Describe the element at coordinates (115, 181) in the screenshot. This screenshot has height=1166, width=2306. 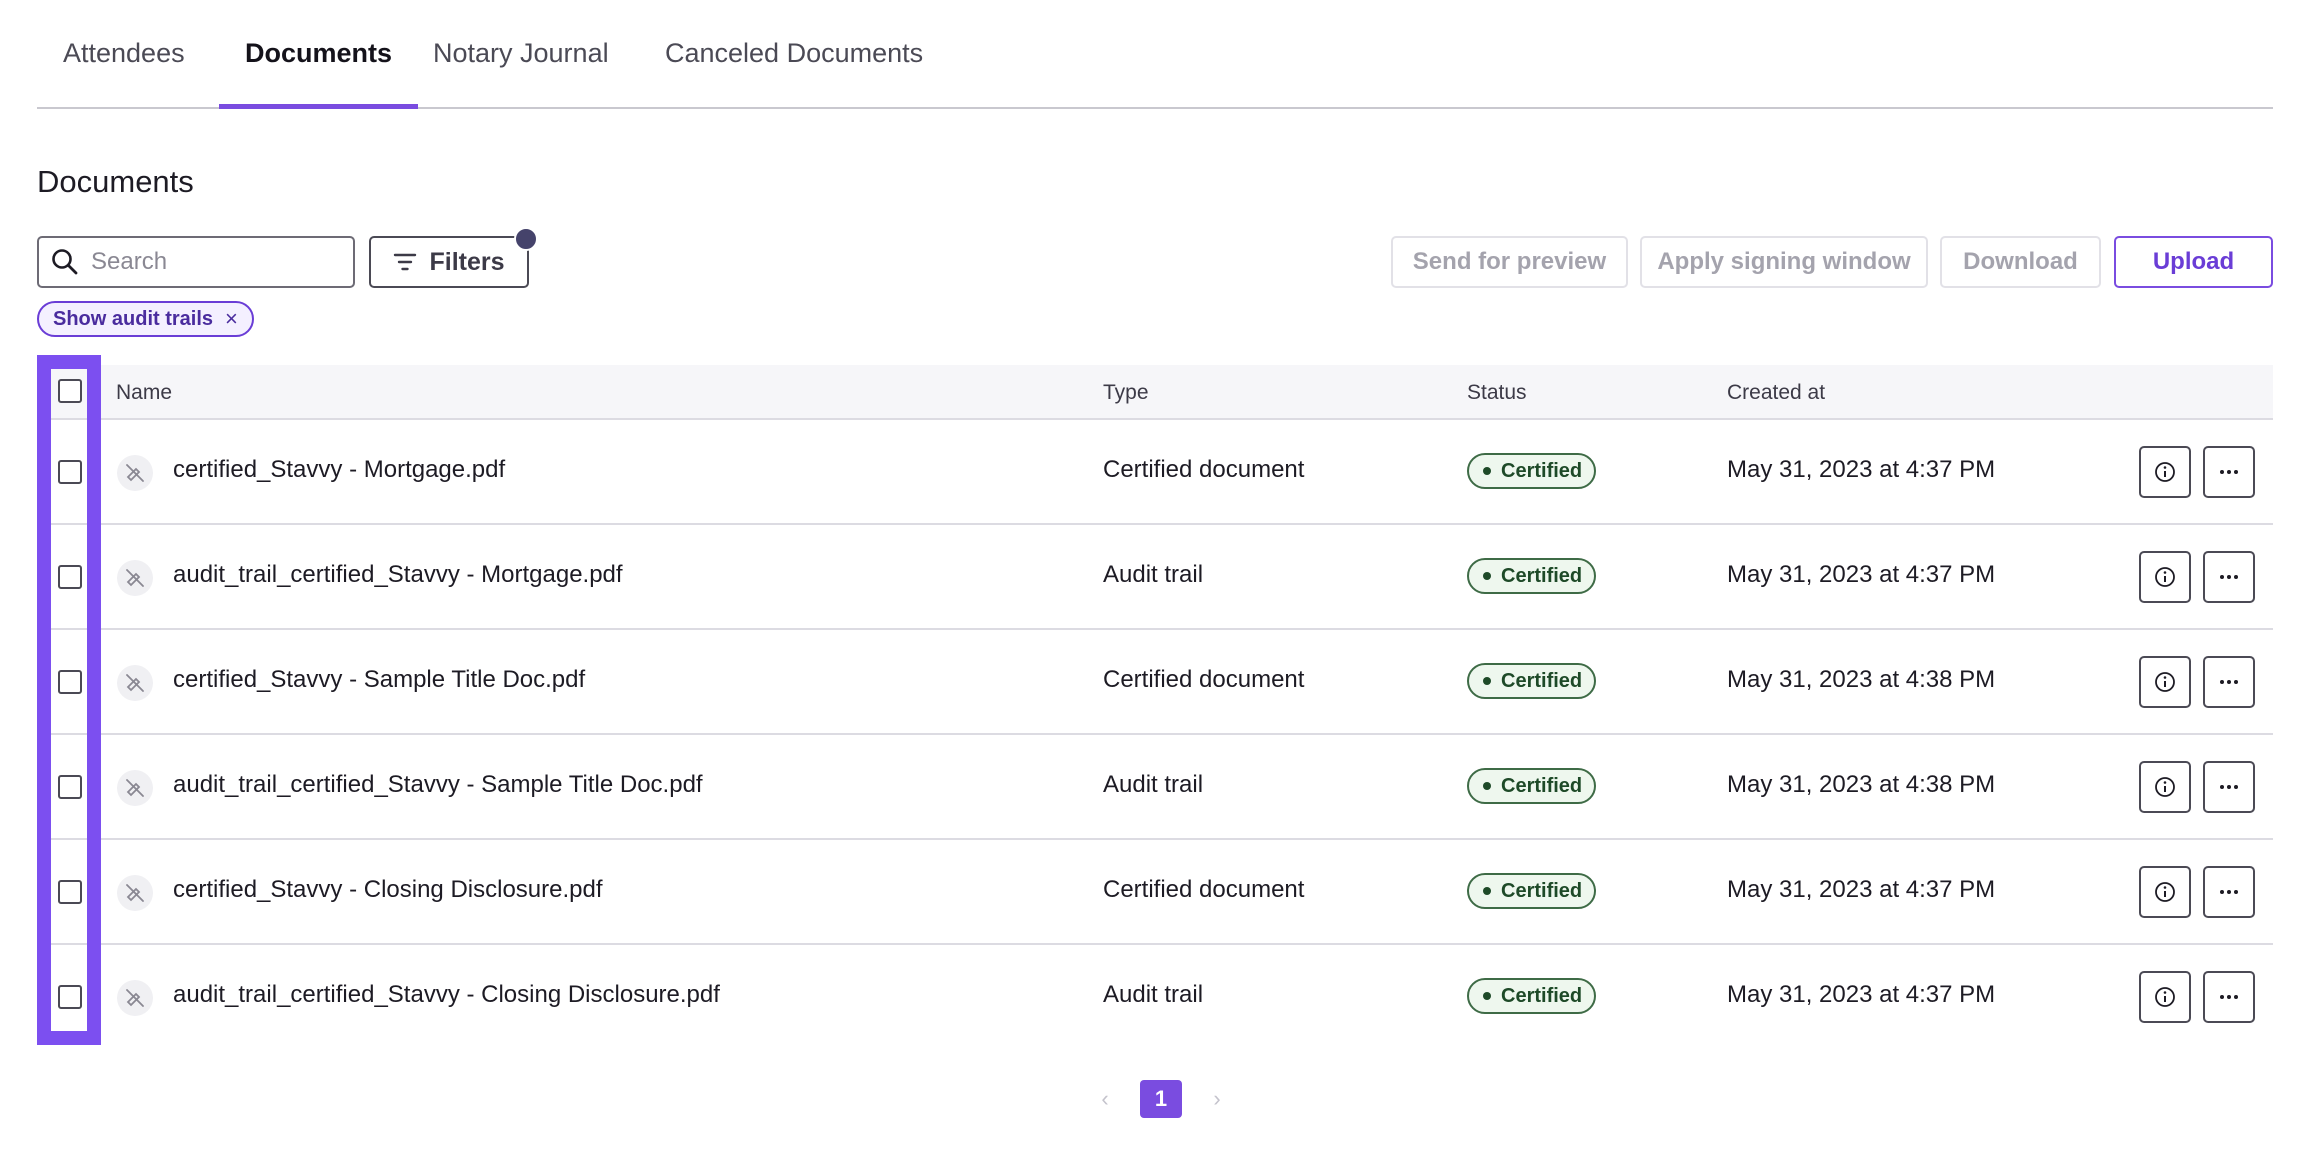
I see `section-title: Documents` at that location.